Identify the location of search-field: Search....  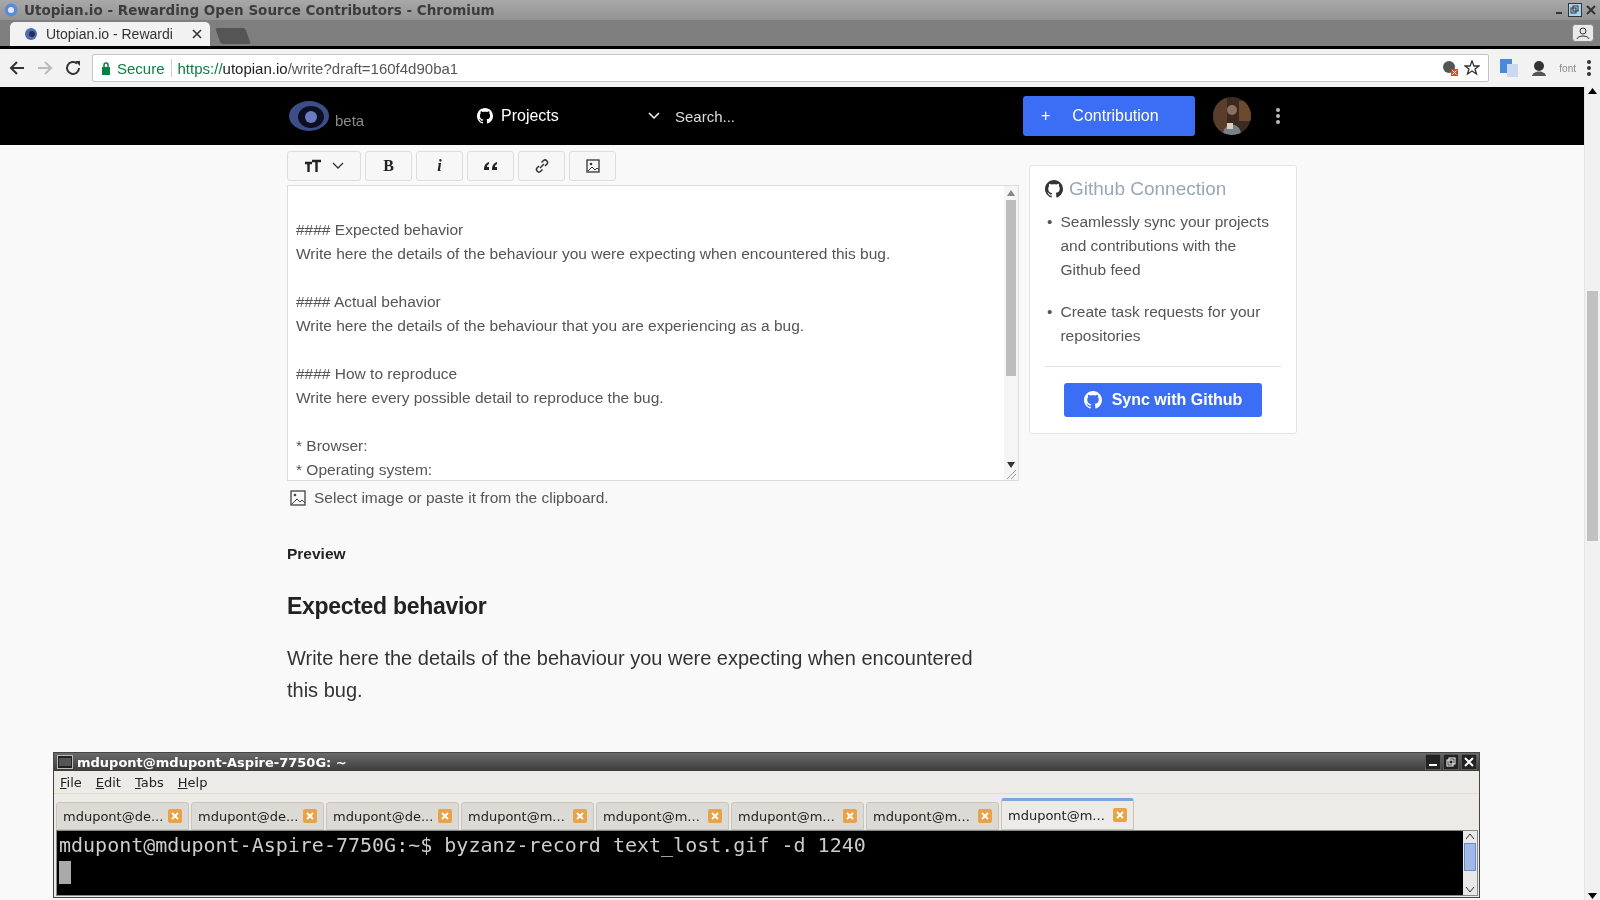
(845, 116).